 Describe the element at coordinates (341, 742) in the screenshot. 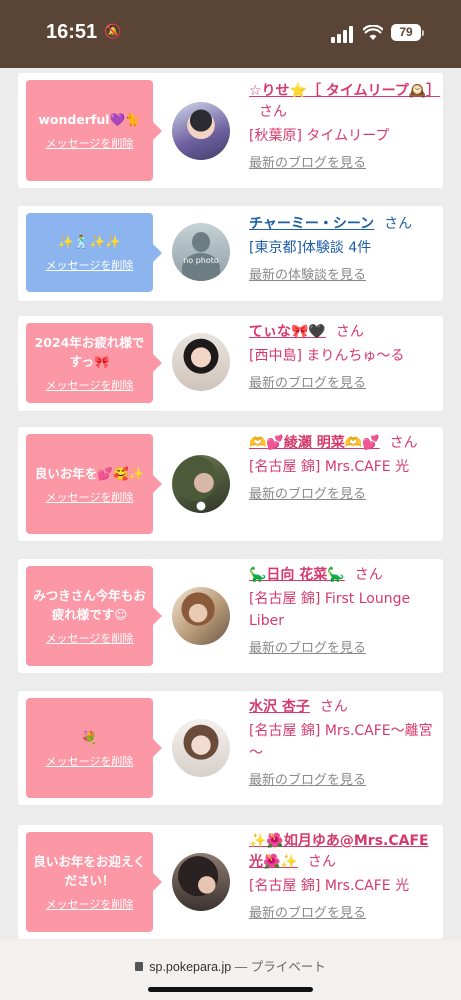

I see `store-info: [名古屋 錦] Mrs.CAFE～離宮～` at that location.